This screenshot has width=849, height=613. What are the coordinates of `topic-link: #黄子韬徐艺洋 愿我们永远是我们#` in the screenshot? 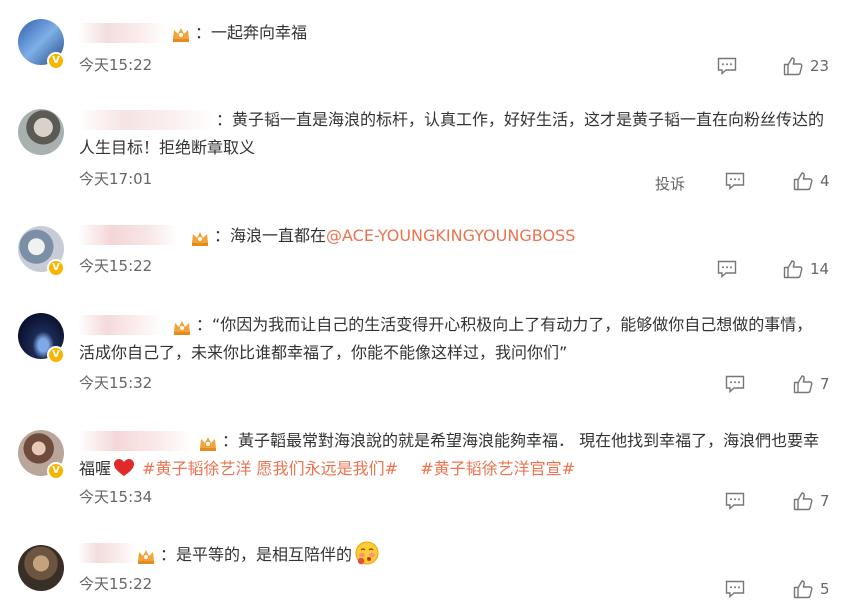 It's located at (270, 468).